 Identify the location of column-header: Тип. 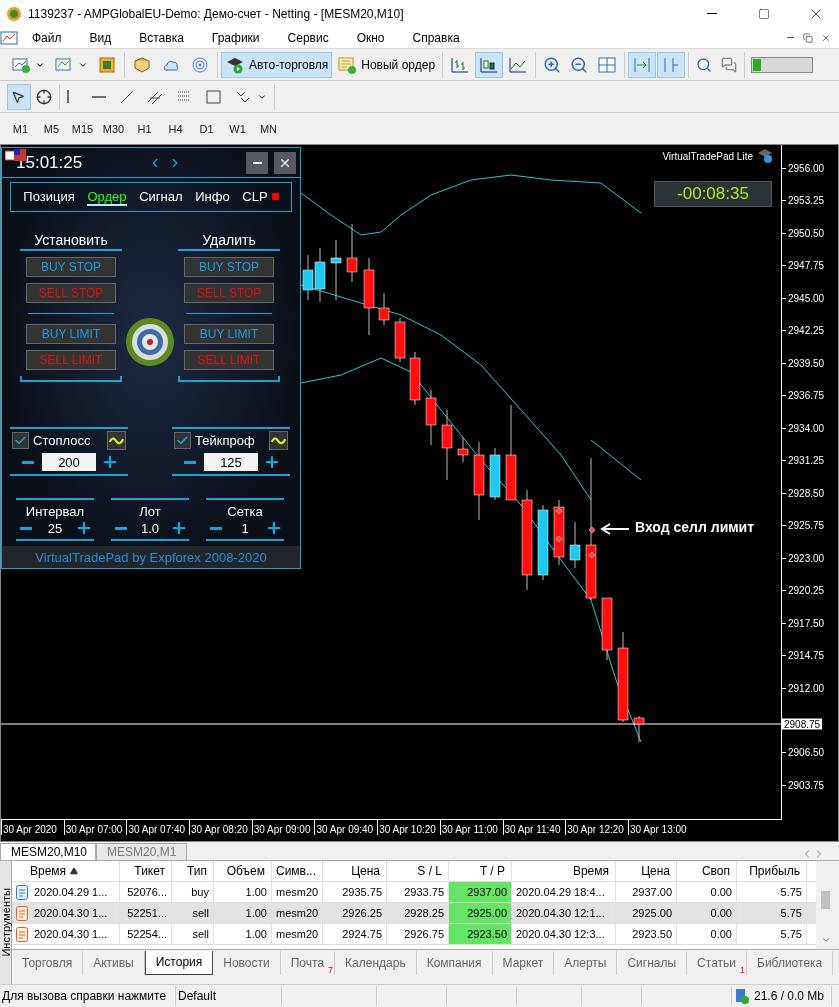
(193, 871).